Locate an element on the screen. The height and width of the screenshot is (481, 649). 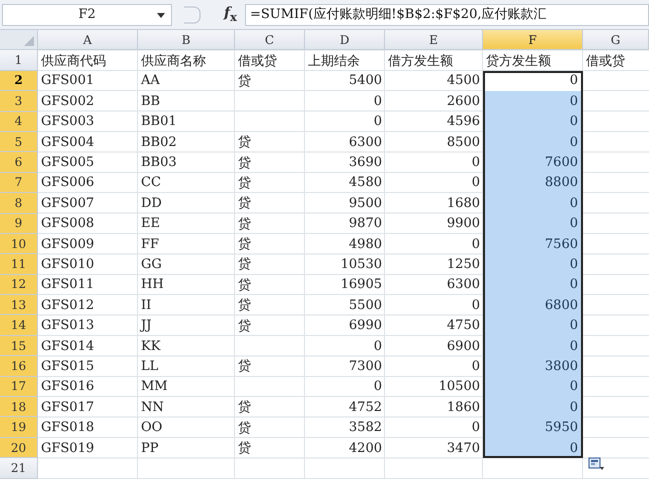
table-cell-text: 贷方发生额 is located at coordinates (518, 61).